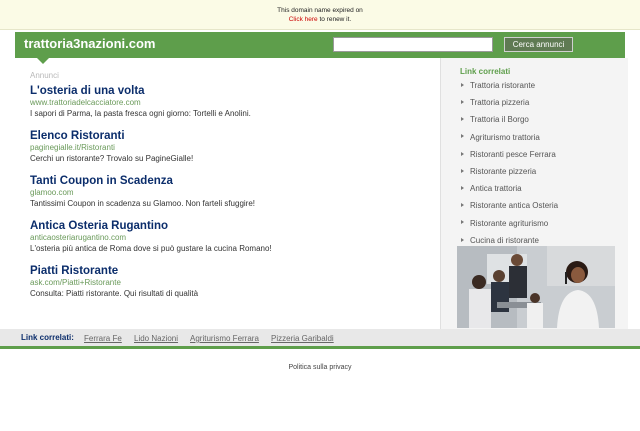  I want to click on ad-title-link: Tanti Coupon in Scadenza, so click(230, 181).